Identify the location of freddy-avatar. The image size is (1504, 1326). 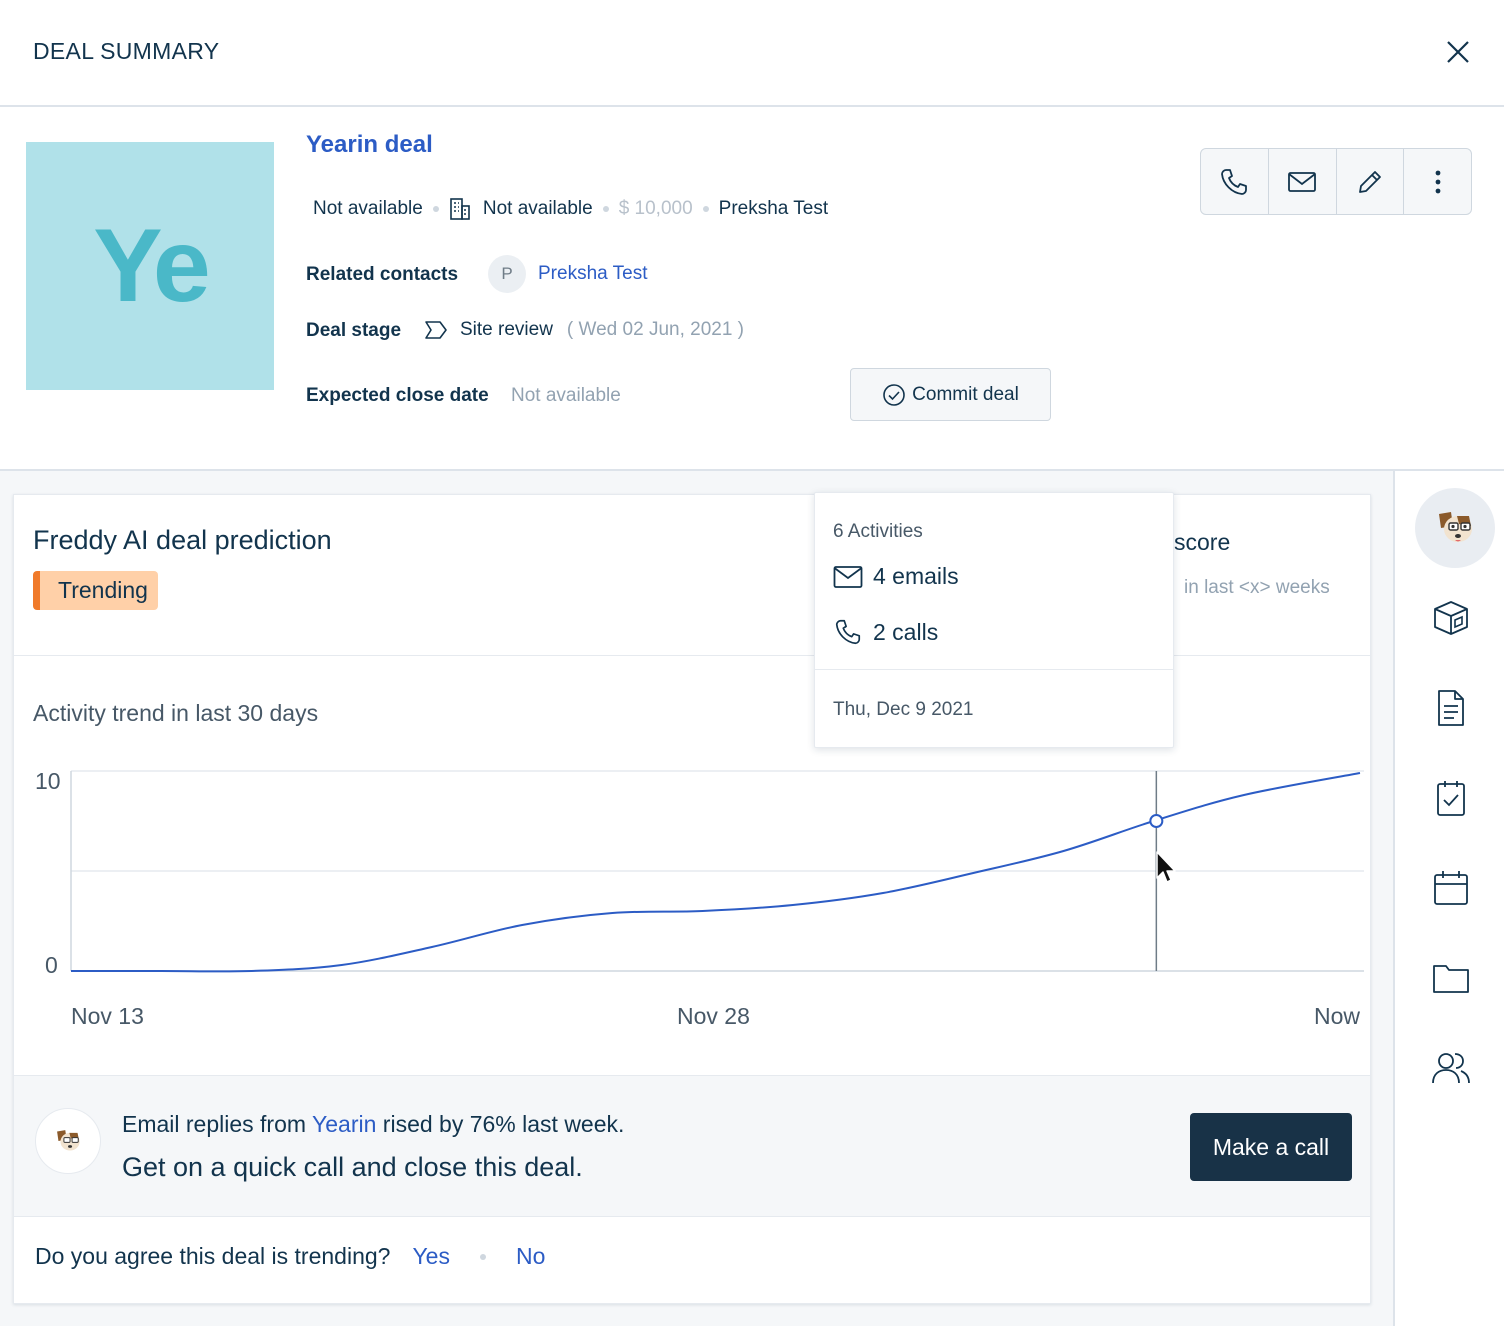
(68, 1141).